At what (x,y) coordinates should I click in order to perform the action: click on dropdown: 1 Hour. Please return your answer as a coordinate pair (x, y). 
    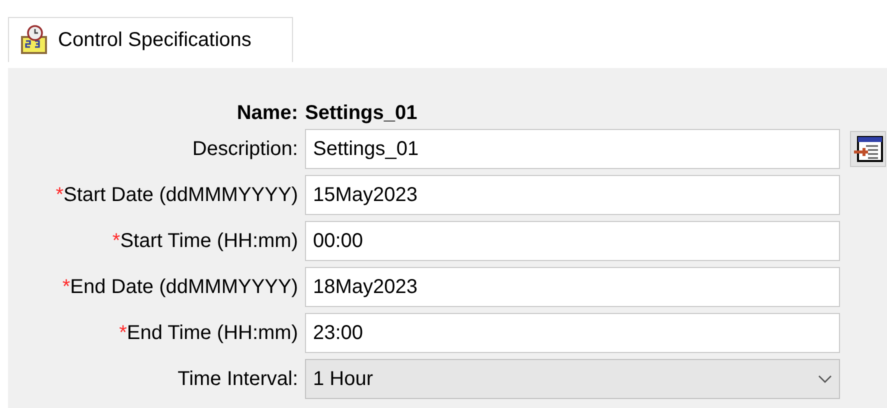
    Looking at the image, I should click on (572, 379).